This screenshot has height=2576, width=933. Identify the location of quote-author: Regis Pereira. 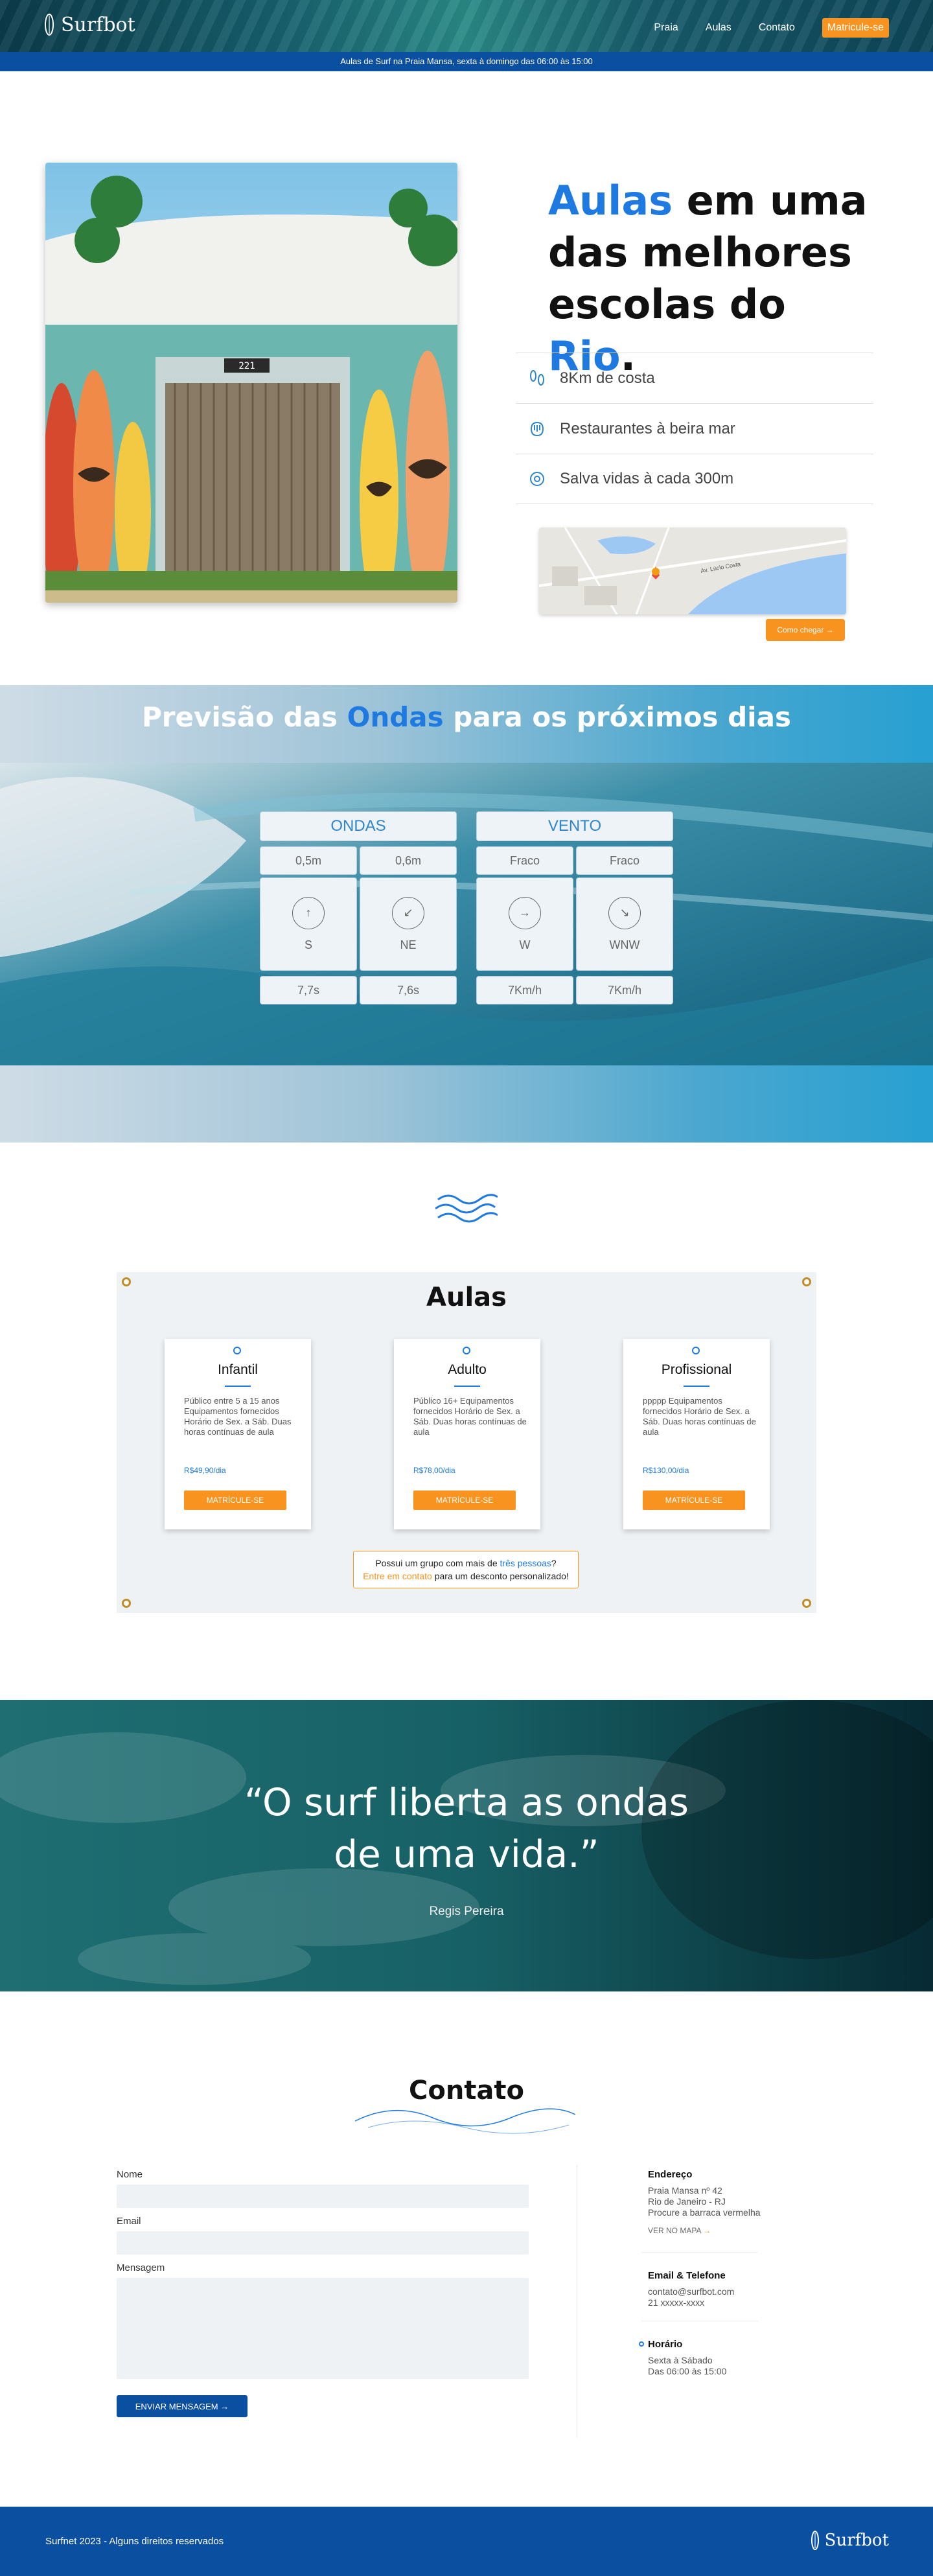
(466, 1912).